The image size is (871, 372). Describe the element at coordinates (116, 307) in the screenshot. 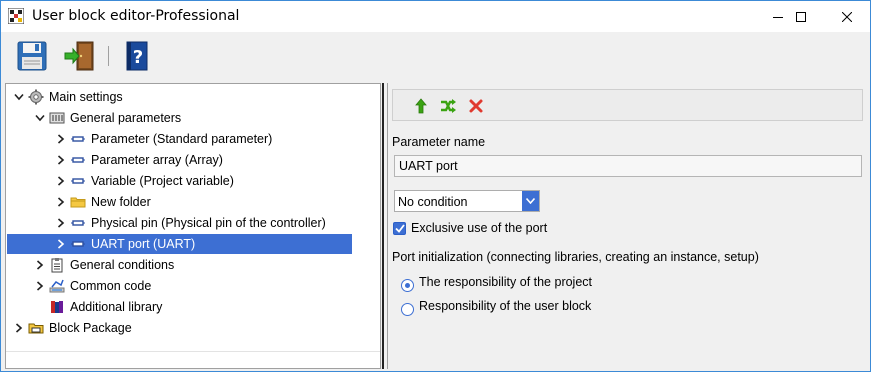

I see `tree-item-label: Additional library` at that location.